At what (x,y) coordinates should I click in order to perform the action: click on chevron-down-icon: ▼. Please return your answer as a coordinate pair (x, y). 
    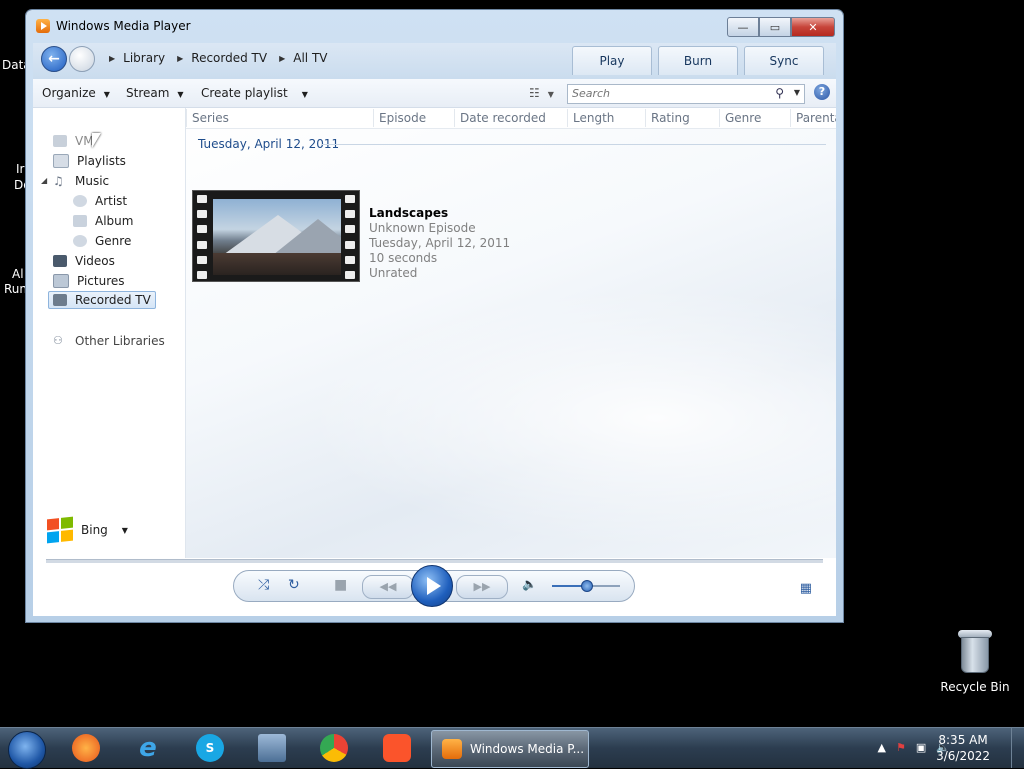
    Looking at the image, I should click on (550, 94).